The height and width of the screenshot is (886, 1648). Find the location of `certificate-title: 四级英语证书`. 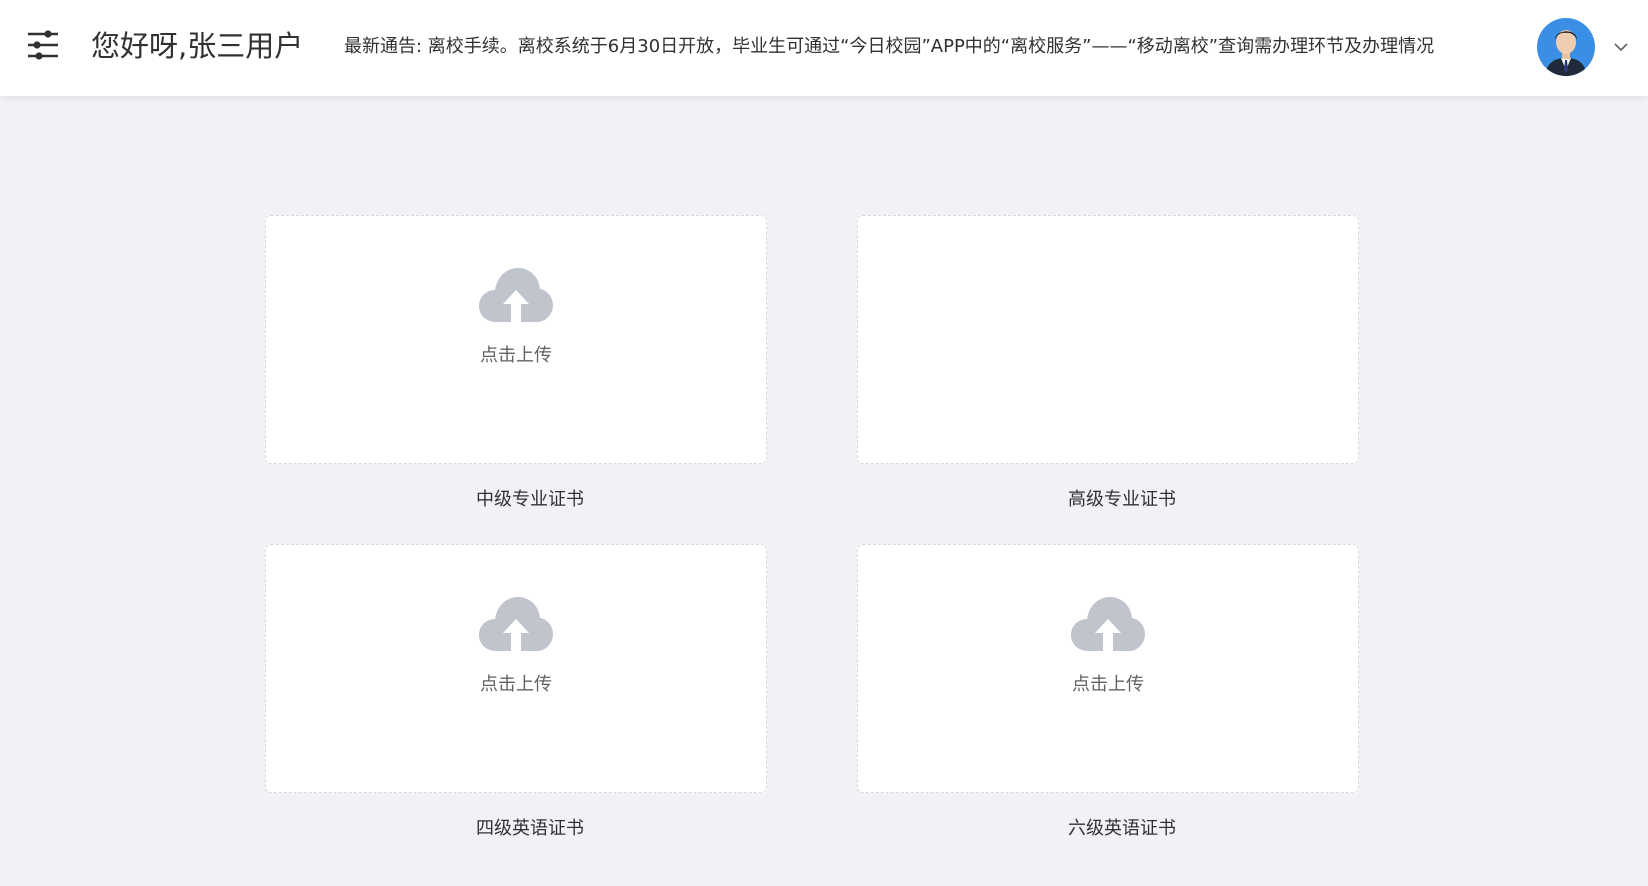

certificate-title: 四级英语证书 is located at coordinates (530, 828).